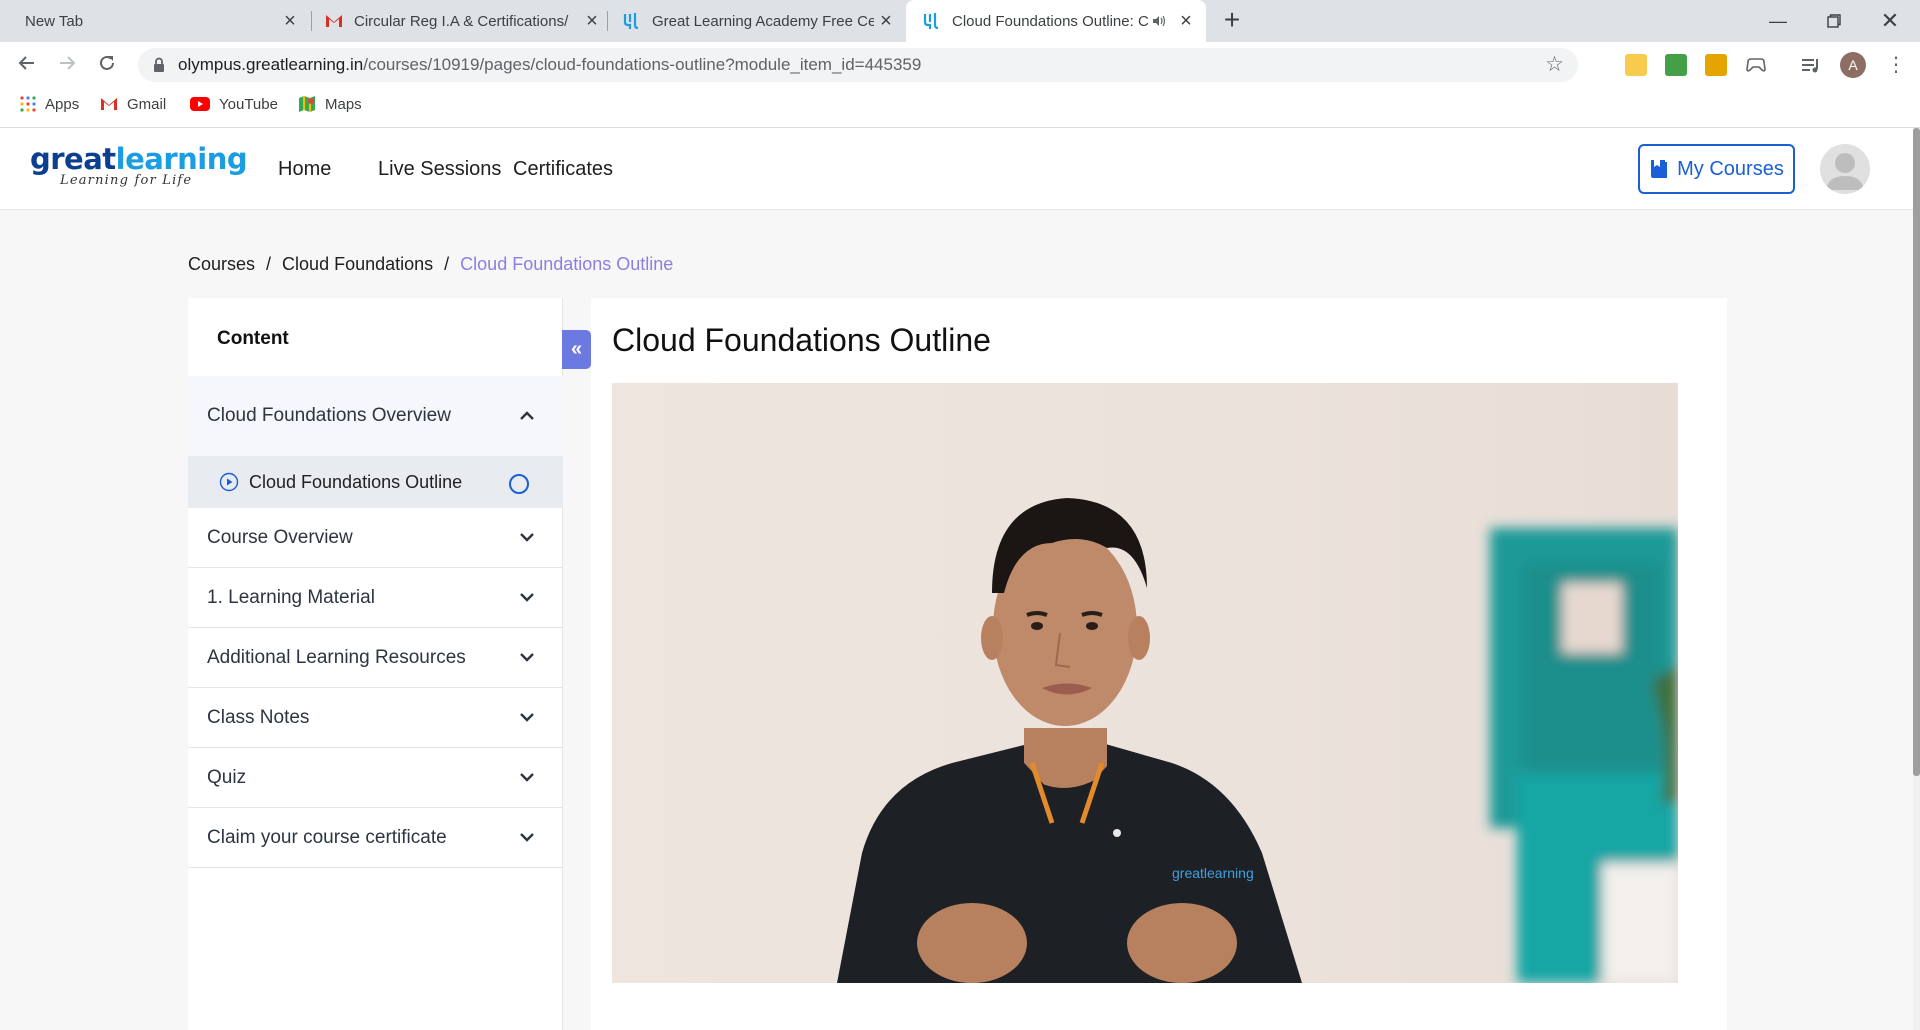 The height and width of the screenshot is (1030, 1920). Describe the element at coordinates (1232, 20) in the screenshot. I see `new-tab-button: +` at that location.